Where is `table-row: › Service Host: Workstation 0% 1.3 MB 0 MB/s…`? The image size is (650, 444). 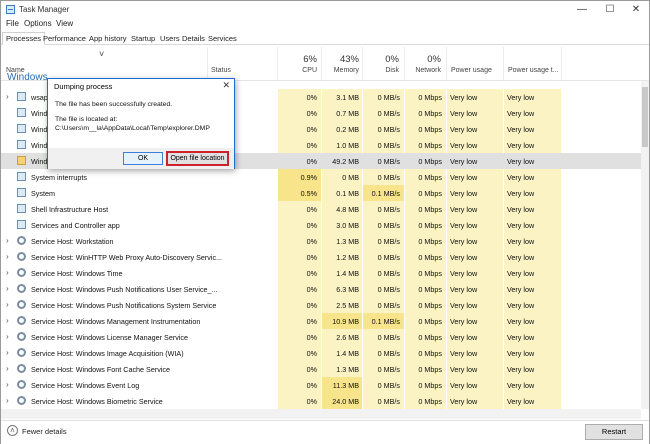 table-row: › Service Host: Workstation 0% 1.3 MB 0 MB/s… is located at coordinates (325, 241).